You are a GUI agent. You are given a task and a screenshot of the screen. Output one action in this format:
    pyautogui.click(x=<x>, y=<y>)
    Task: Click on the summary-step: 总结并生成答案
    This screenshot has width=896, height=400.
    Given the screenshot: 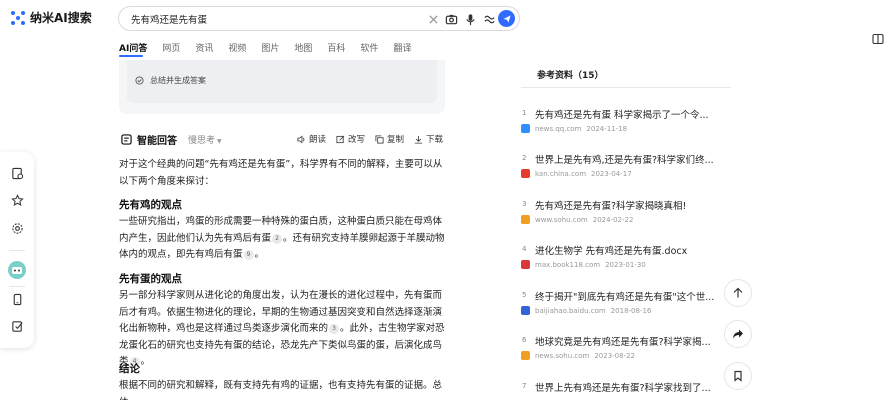 What is the action you would take?
    pyautogui.click(x=170, y=80)
    